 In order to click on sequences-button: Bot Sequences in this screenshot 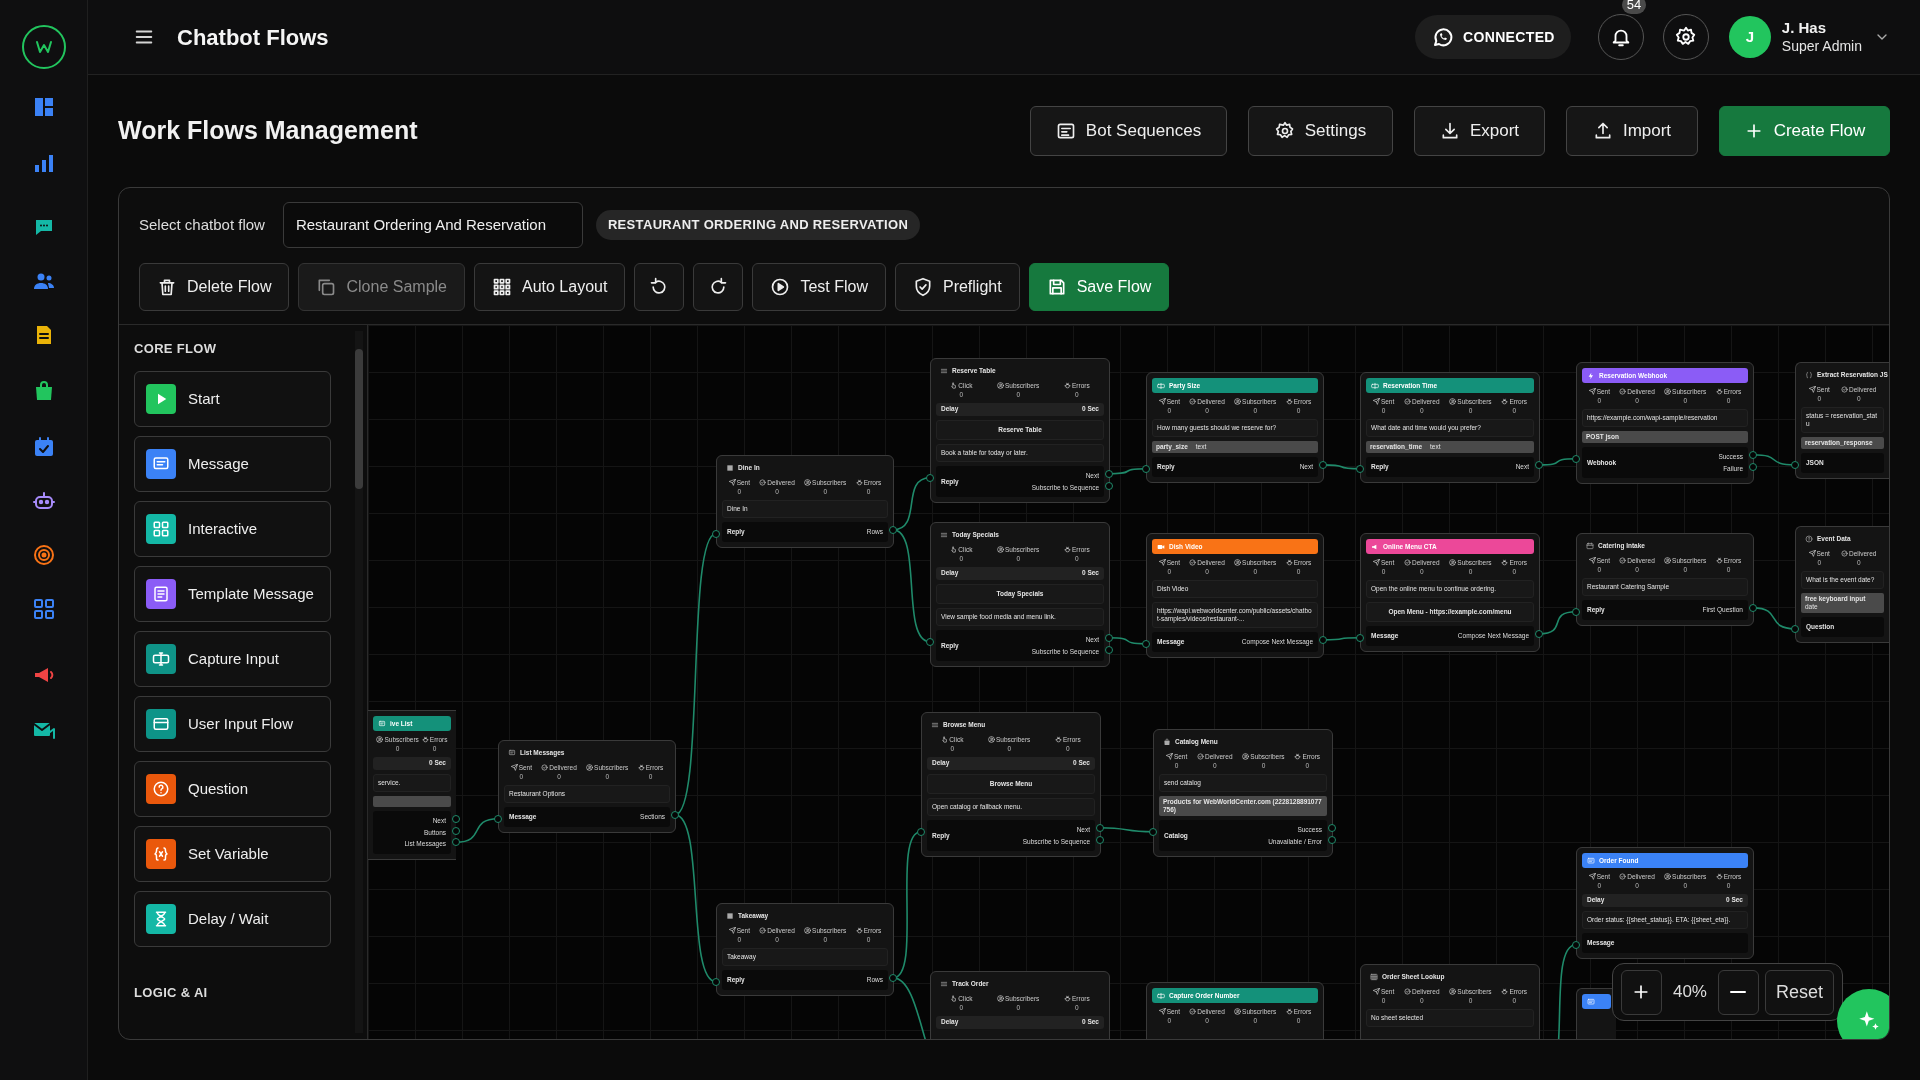, I will do `click(1128, 131)`.